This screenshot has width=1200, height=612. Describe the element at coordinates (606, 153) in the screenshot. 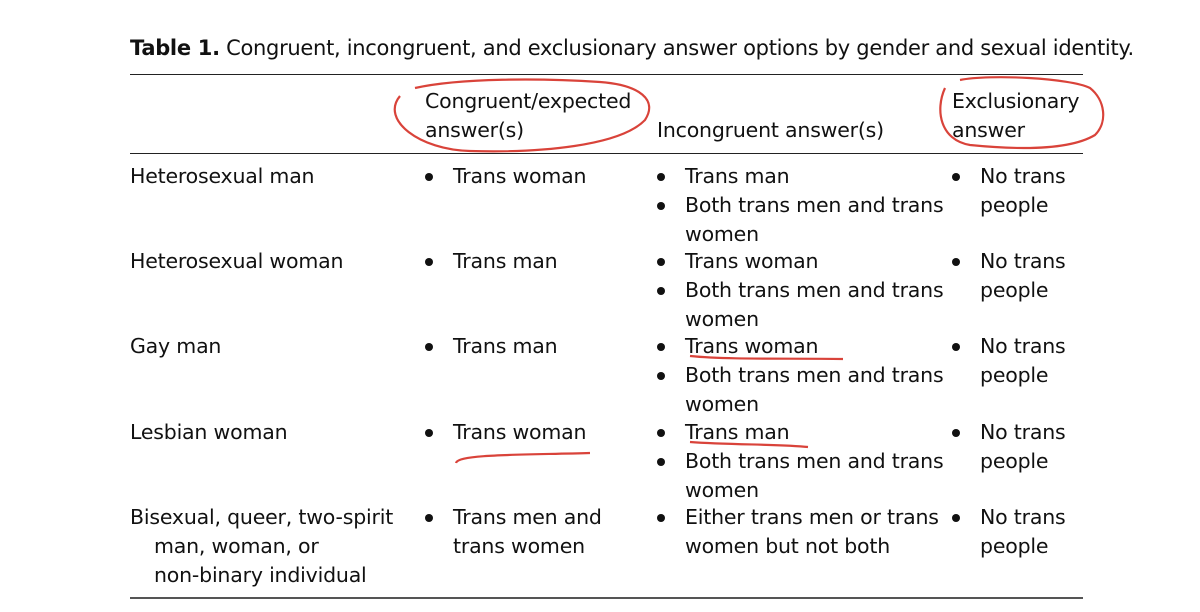

I see `header-rule` at that location.